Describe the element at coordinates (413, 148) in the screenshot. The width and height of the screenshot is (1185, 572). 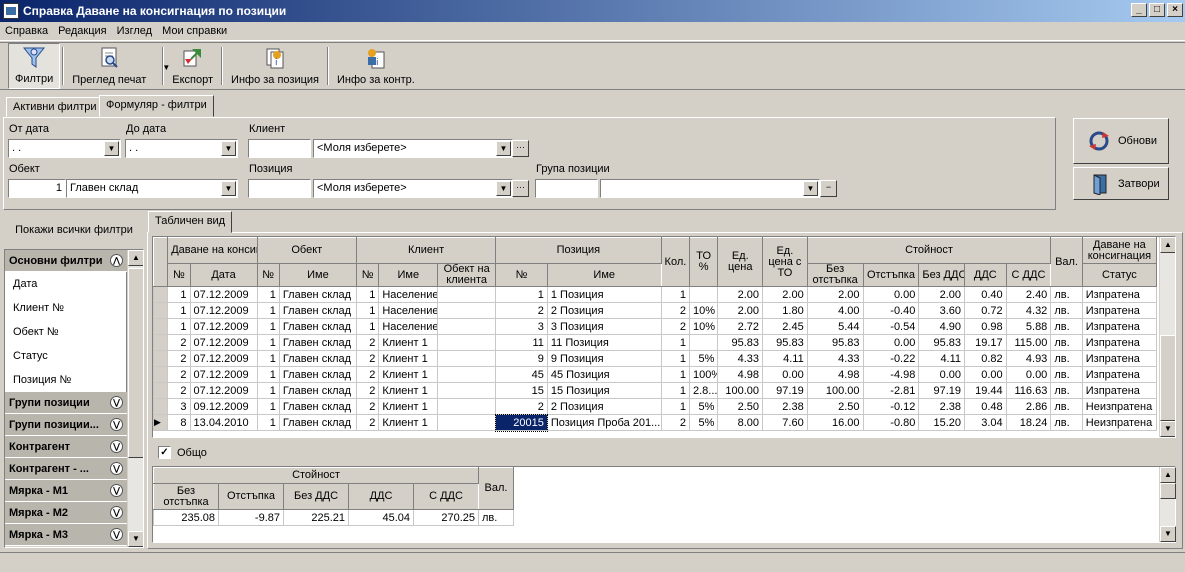
I see `client-select: <Моля изберете> ▼` at that location.